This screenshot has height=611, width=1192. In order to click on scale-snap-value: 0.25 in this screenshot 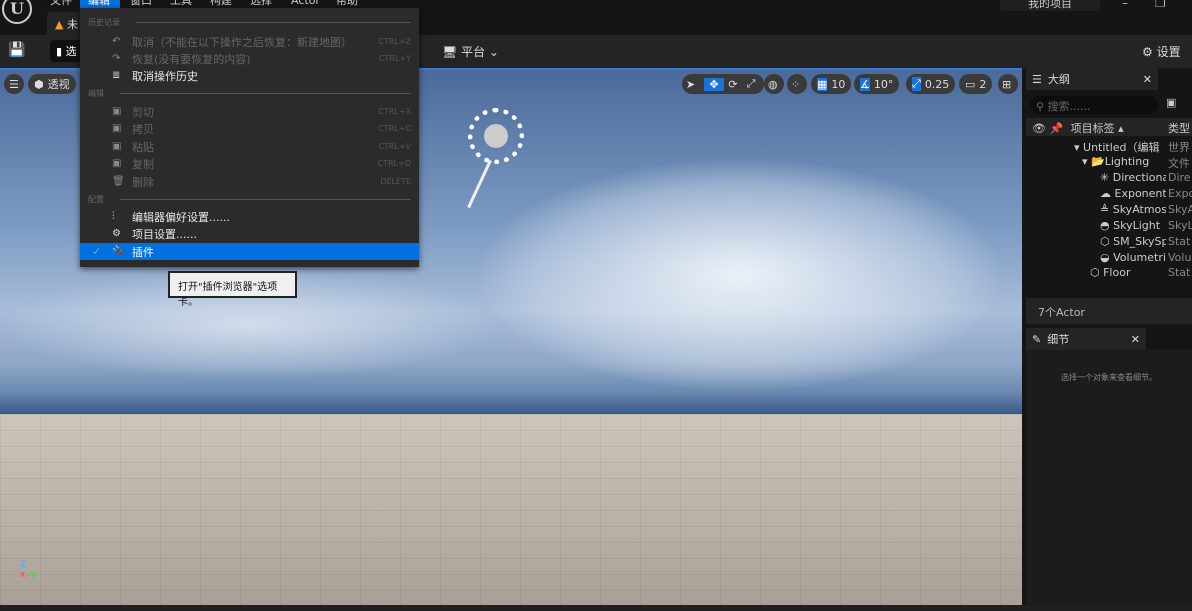, I will do `click(937, 84)`.